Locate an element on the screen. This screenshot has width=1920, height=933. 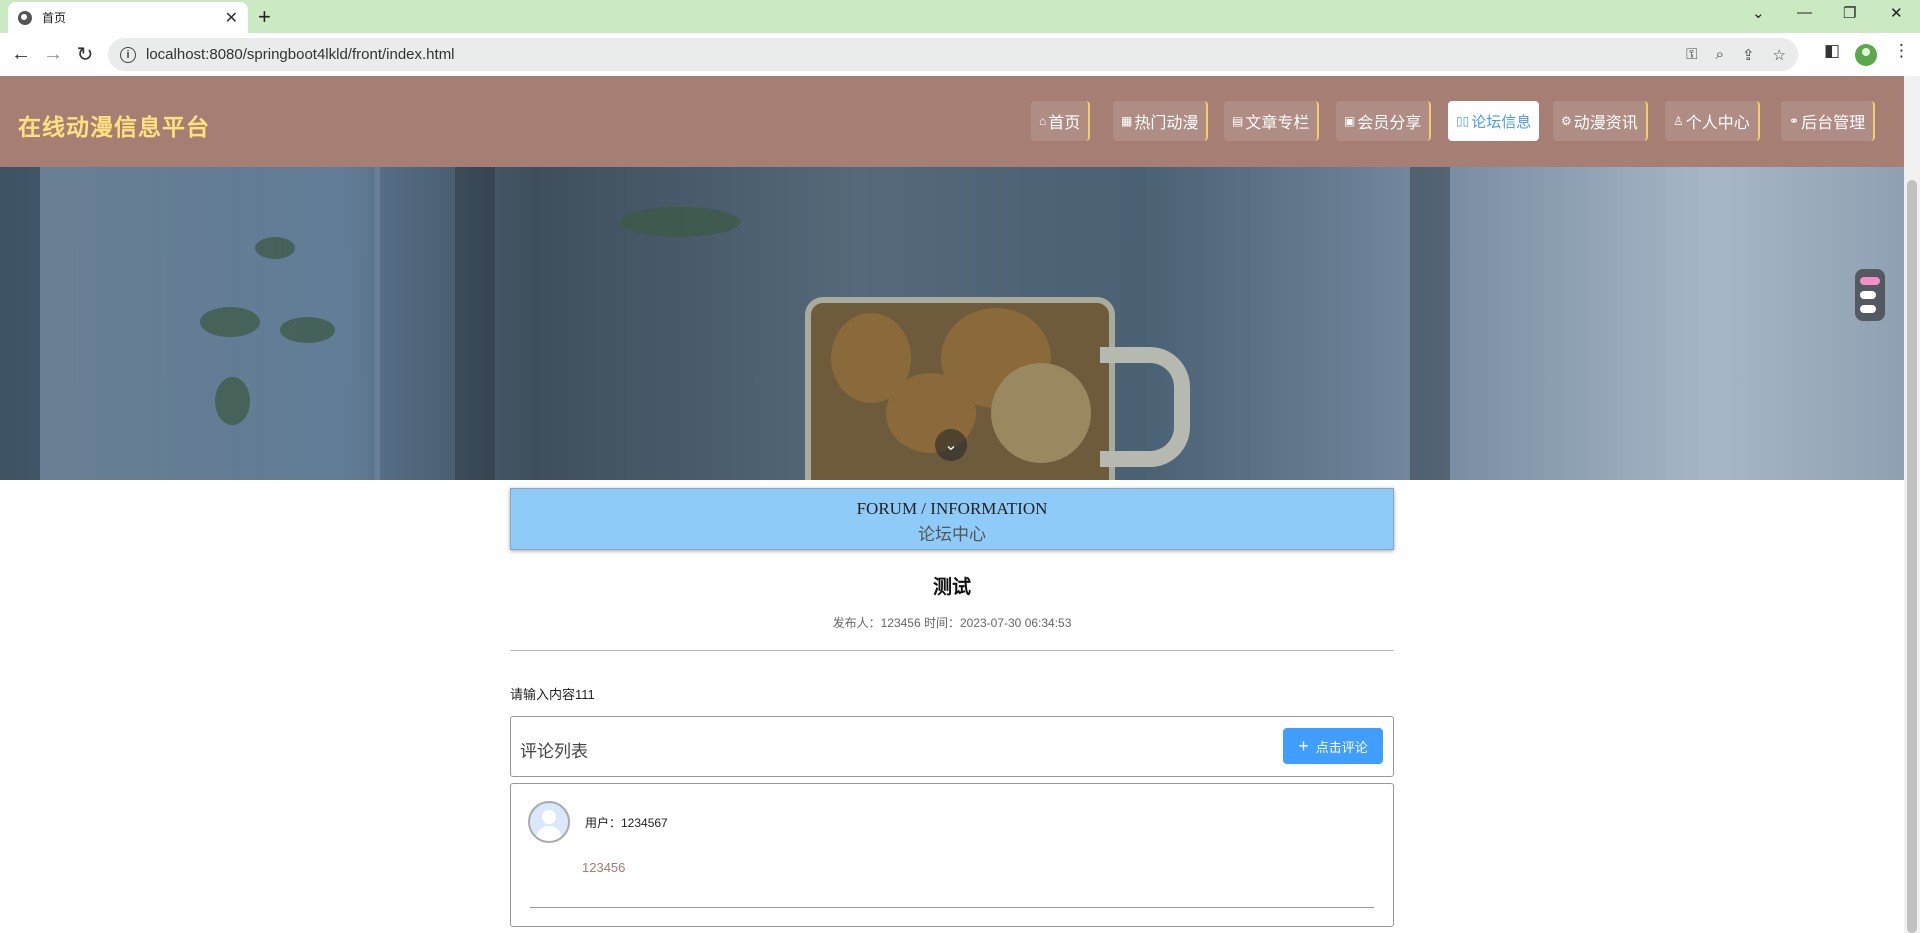
nav-articles: ▤ 文章专栏 is located at coordinates (1272, 121).